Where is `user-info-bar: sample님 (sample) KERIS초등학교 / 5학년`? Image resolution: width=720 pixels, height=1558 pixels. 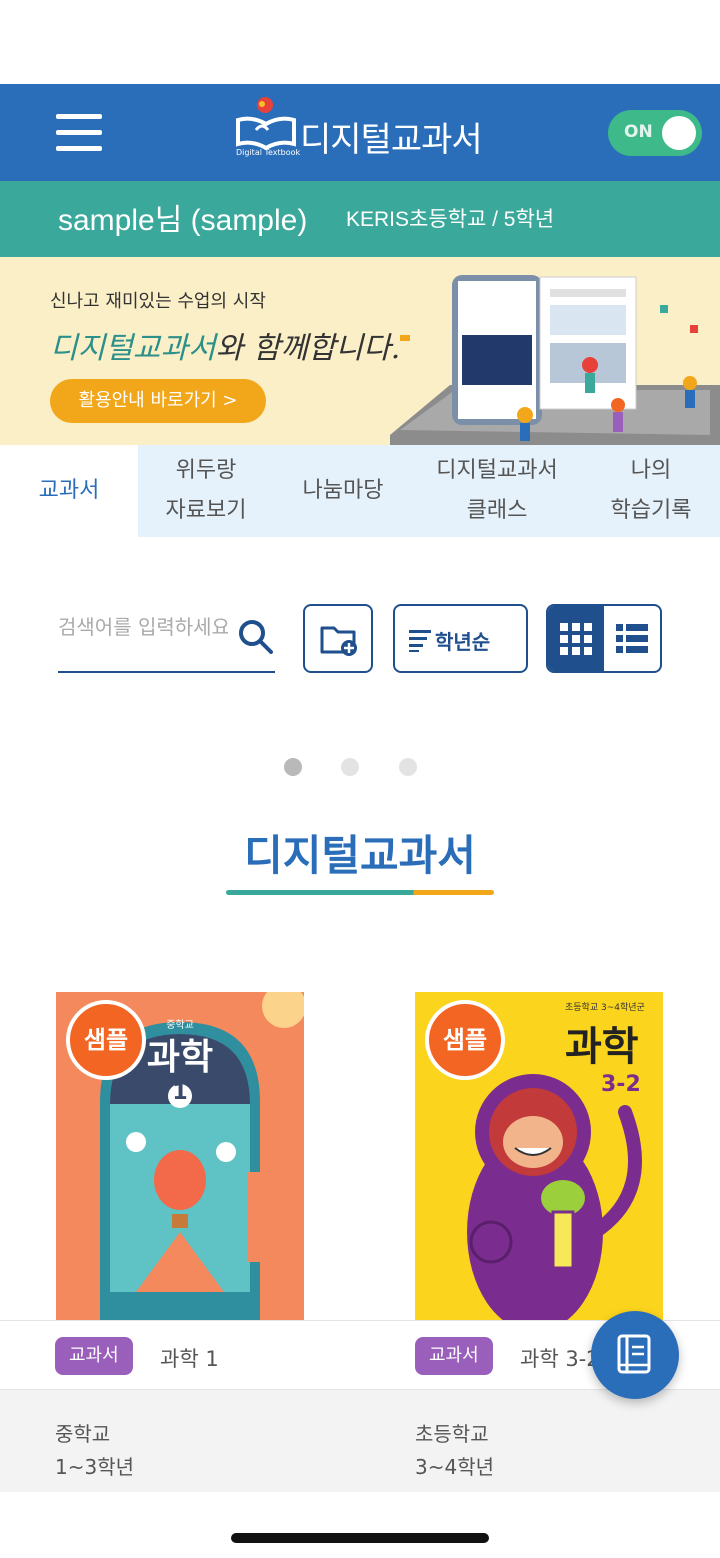
user-info-bar: sample님 (sample) KERIS초등학교 / 5학년 is located at coordinates (360, 219).